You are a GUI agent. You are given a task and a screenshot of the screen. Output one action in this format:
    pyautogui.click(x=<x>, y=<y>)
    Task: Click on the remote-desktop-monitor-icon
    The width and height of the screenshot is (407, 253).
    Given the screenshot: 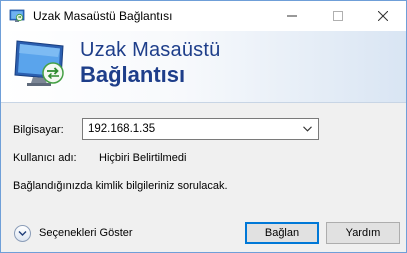 What is the action you would take?
    pyautogui.click(x=39, y=63)
    